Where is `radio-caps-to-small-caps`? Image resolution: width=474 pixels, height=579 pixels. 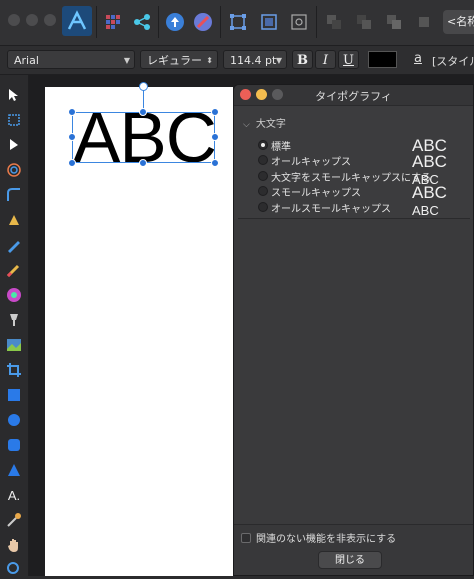 radio-caps-to-small-caps is located at coordinates (263, 176).